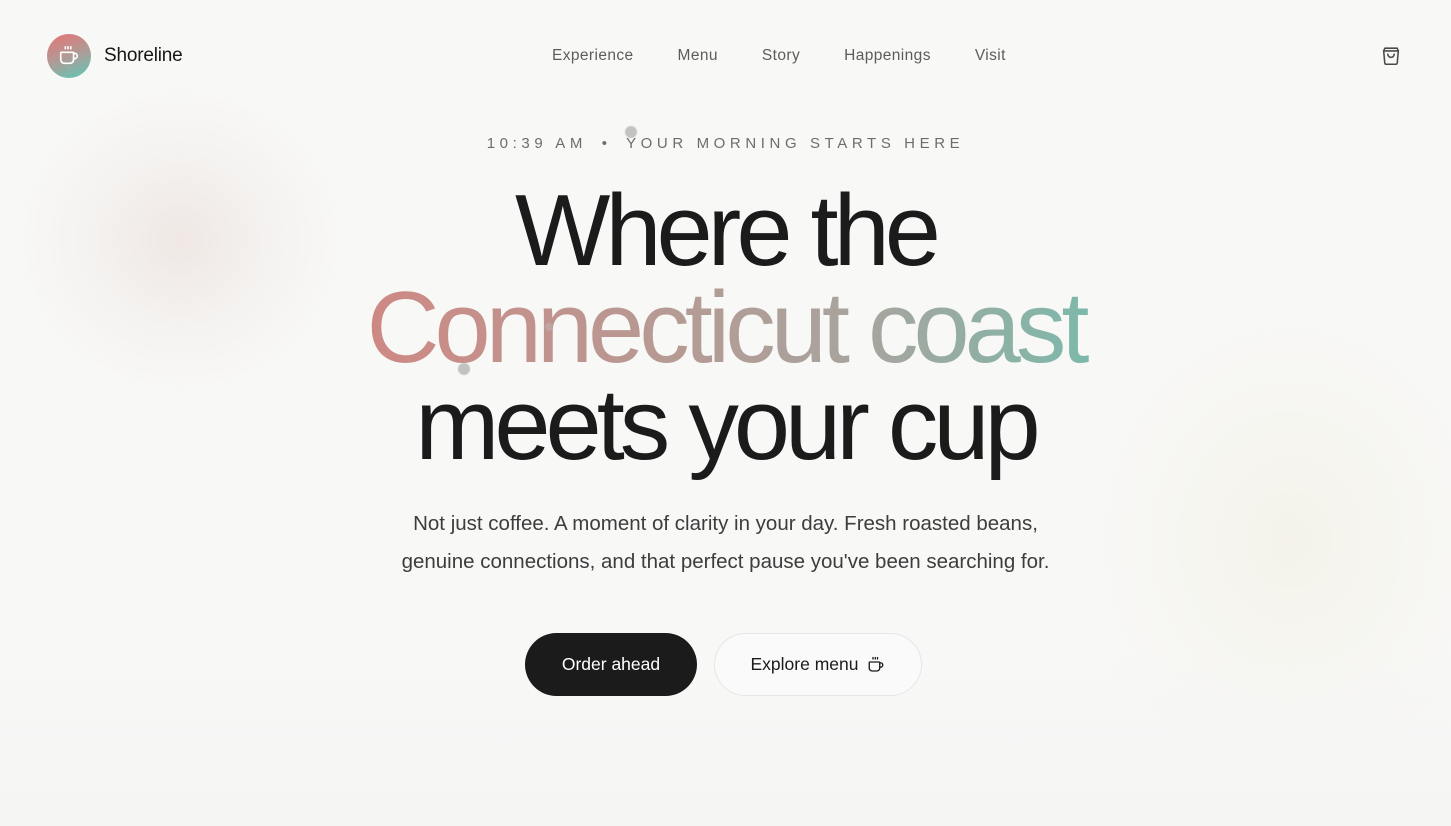 The width and height of the screenshot is (1451, 826). I want to click on headline-line-2-accent: Connecticut coast, so click(725, 328).